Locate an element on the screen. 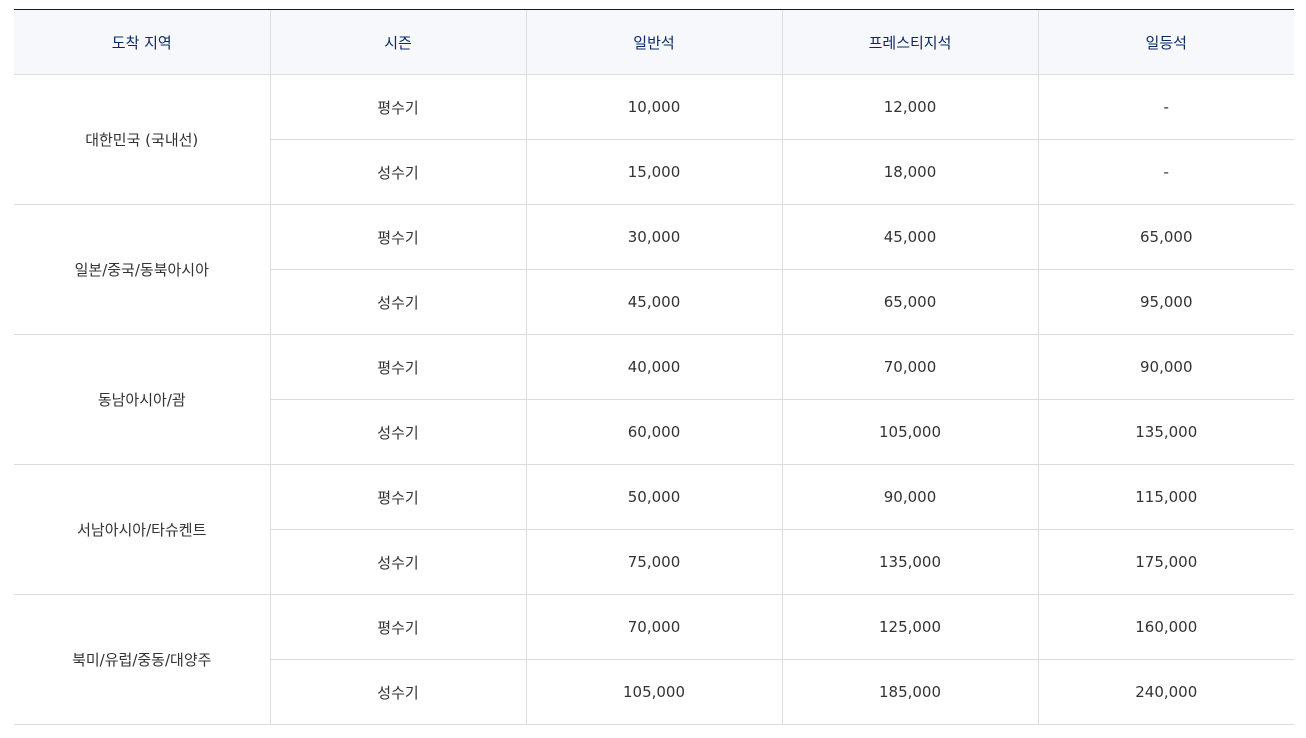 This screenshot has width=1306, height=738. economy-cell: 105,000 is located at coordinates (653, 692).